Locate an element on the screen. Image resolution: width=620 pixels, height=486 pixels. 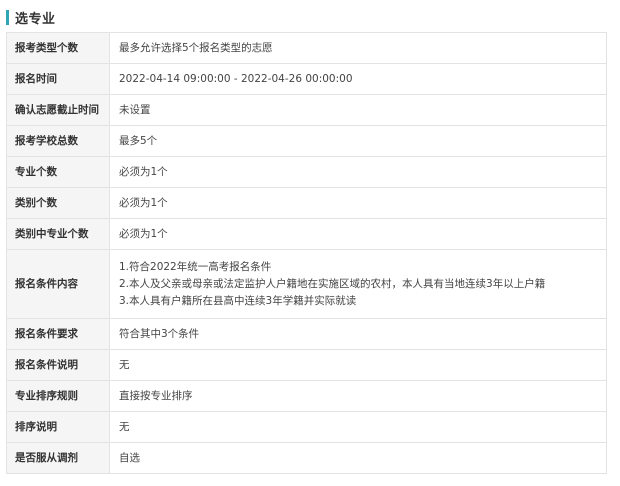
table-row: 排序说明 无 is located at coordinates (306, 427).